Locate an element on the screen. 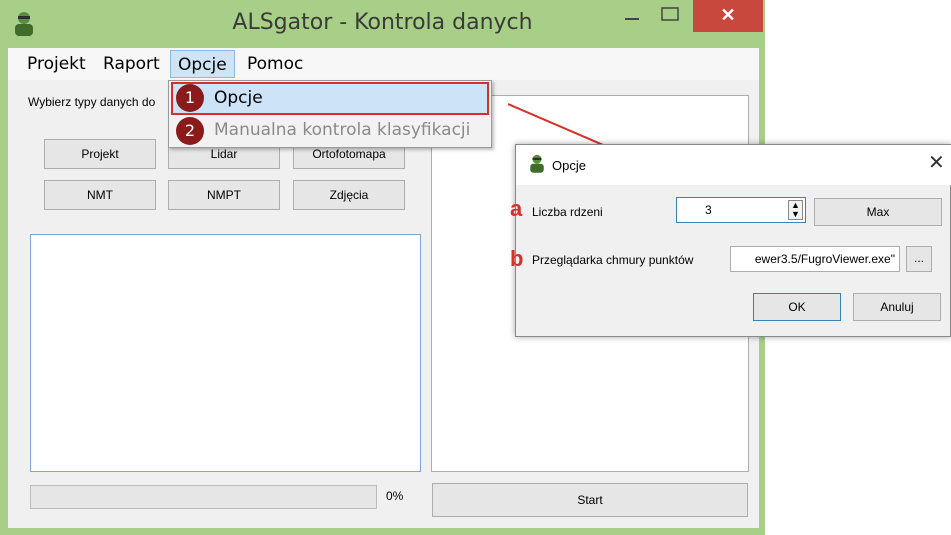  spin-up-down-icon: ▲ ▼ is located at coordinates (795, 210).